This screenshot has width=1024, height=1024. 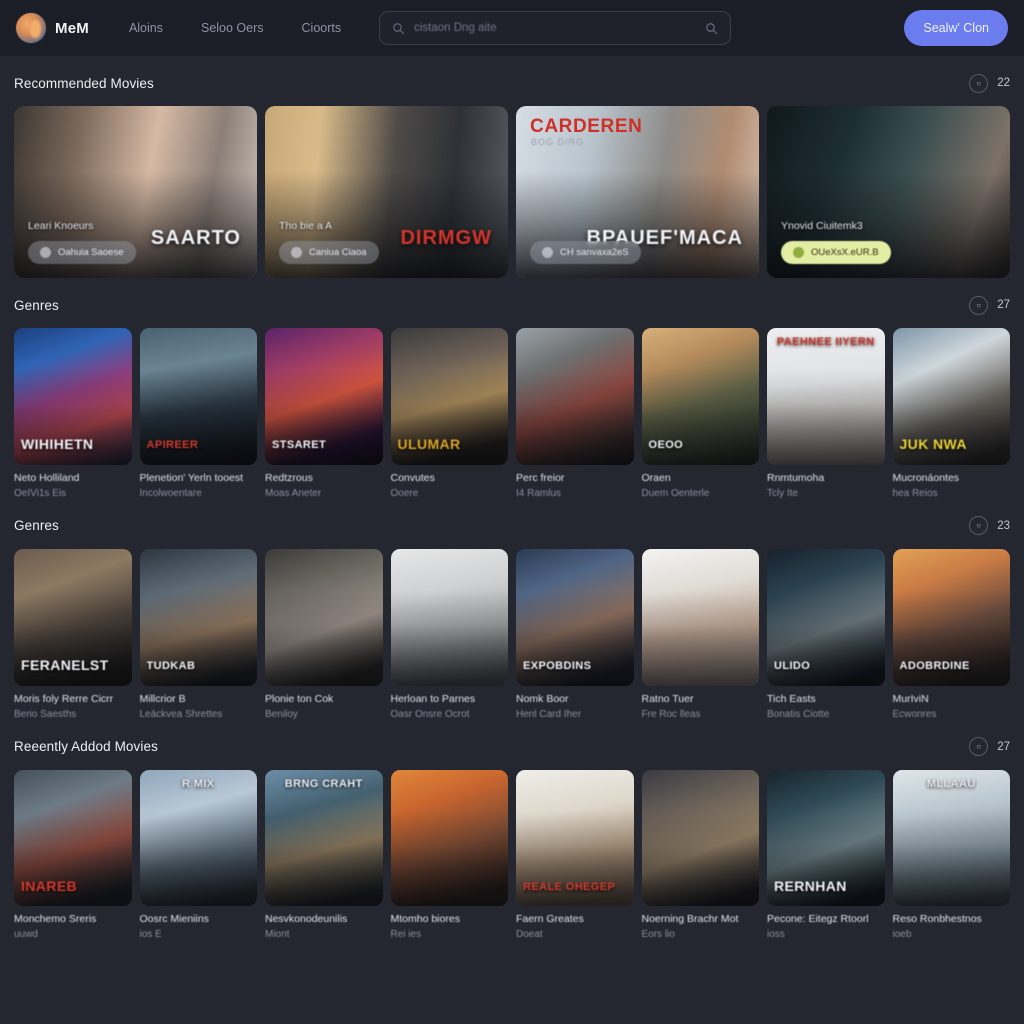 I want to click on nav-item-1: Seloo Oers, so click(x=232, y=28).